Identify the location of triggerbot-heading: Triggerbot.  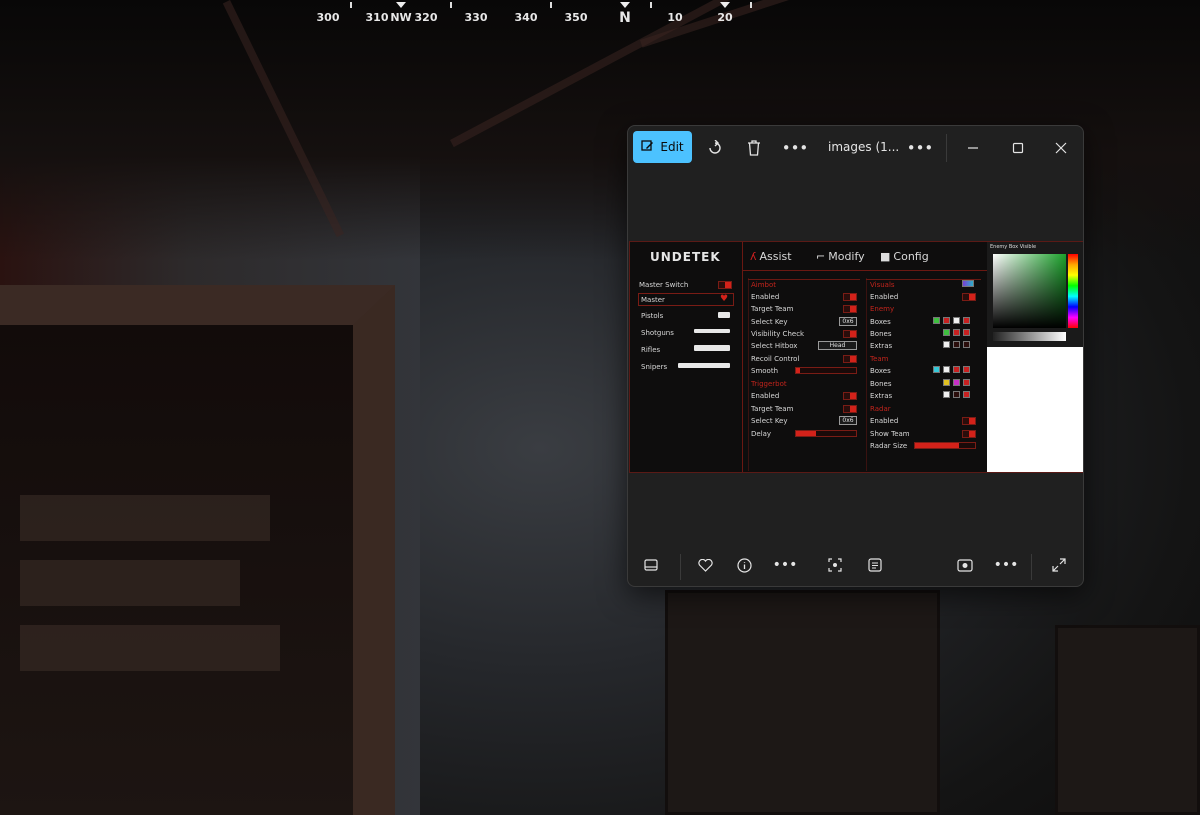
(769, 384).